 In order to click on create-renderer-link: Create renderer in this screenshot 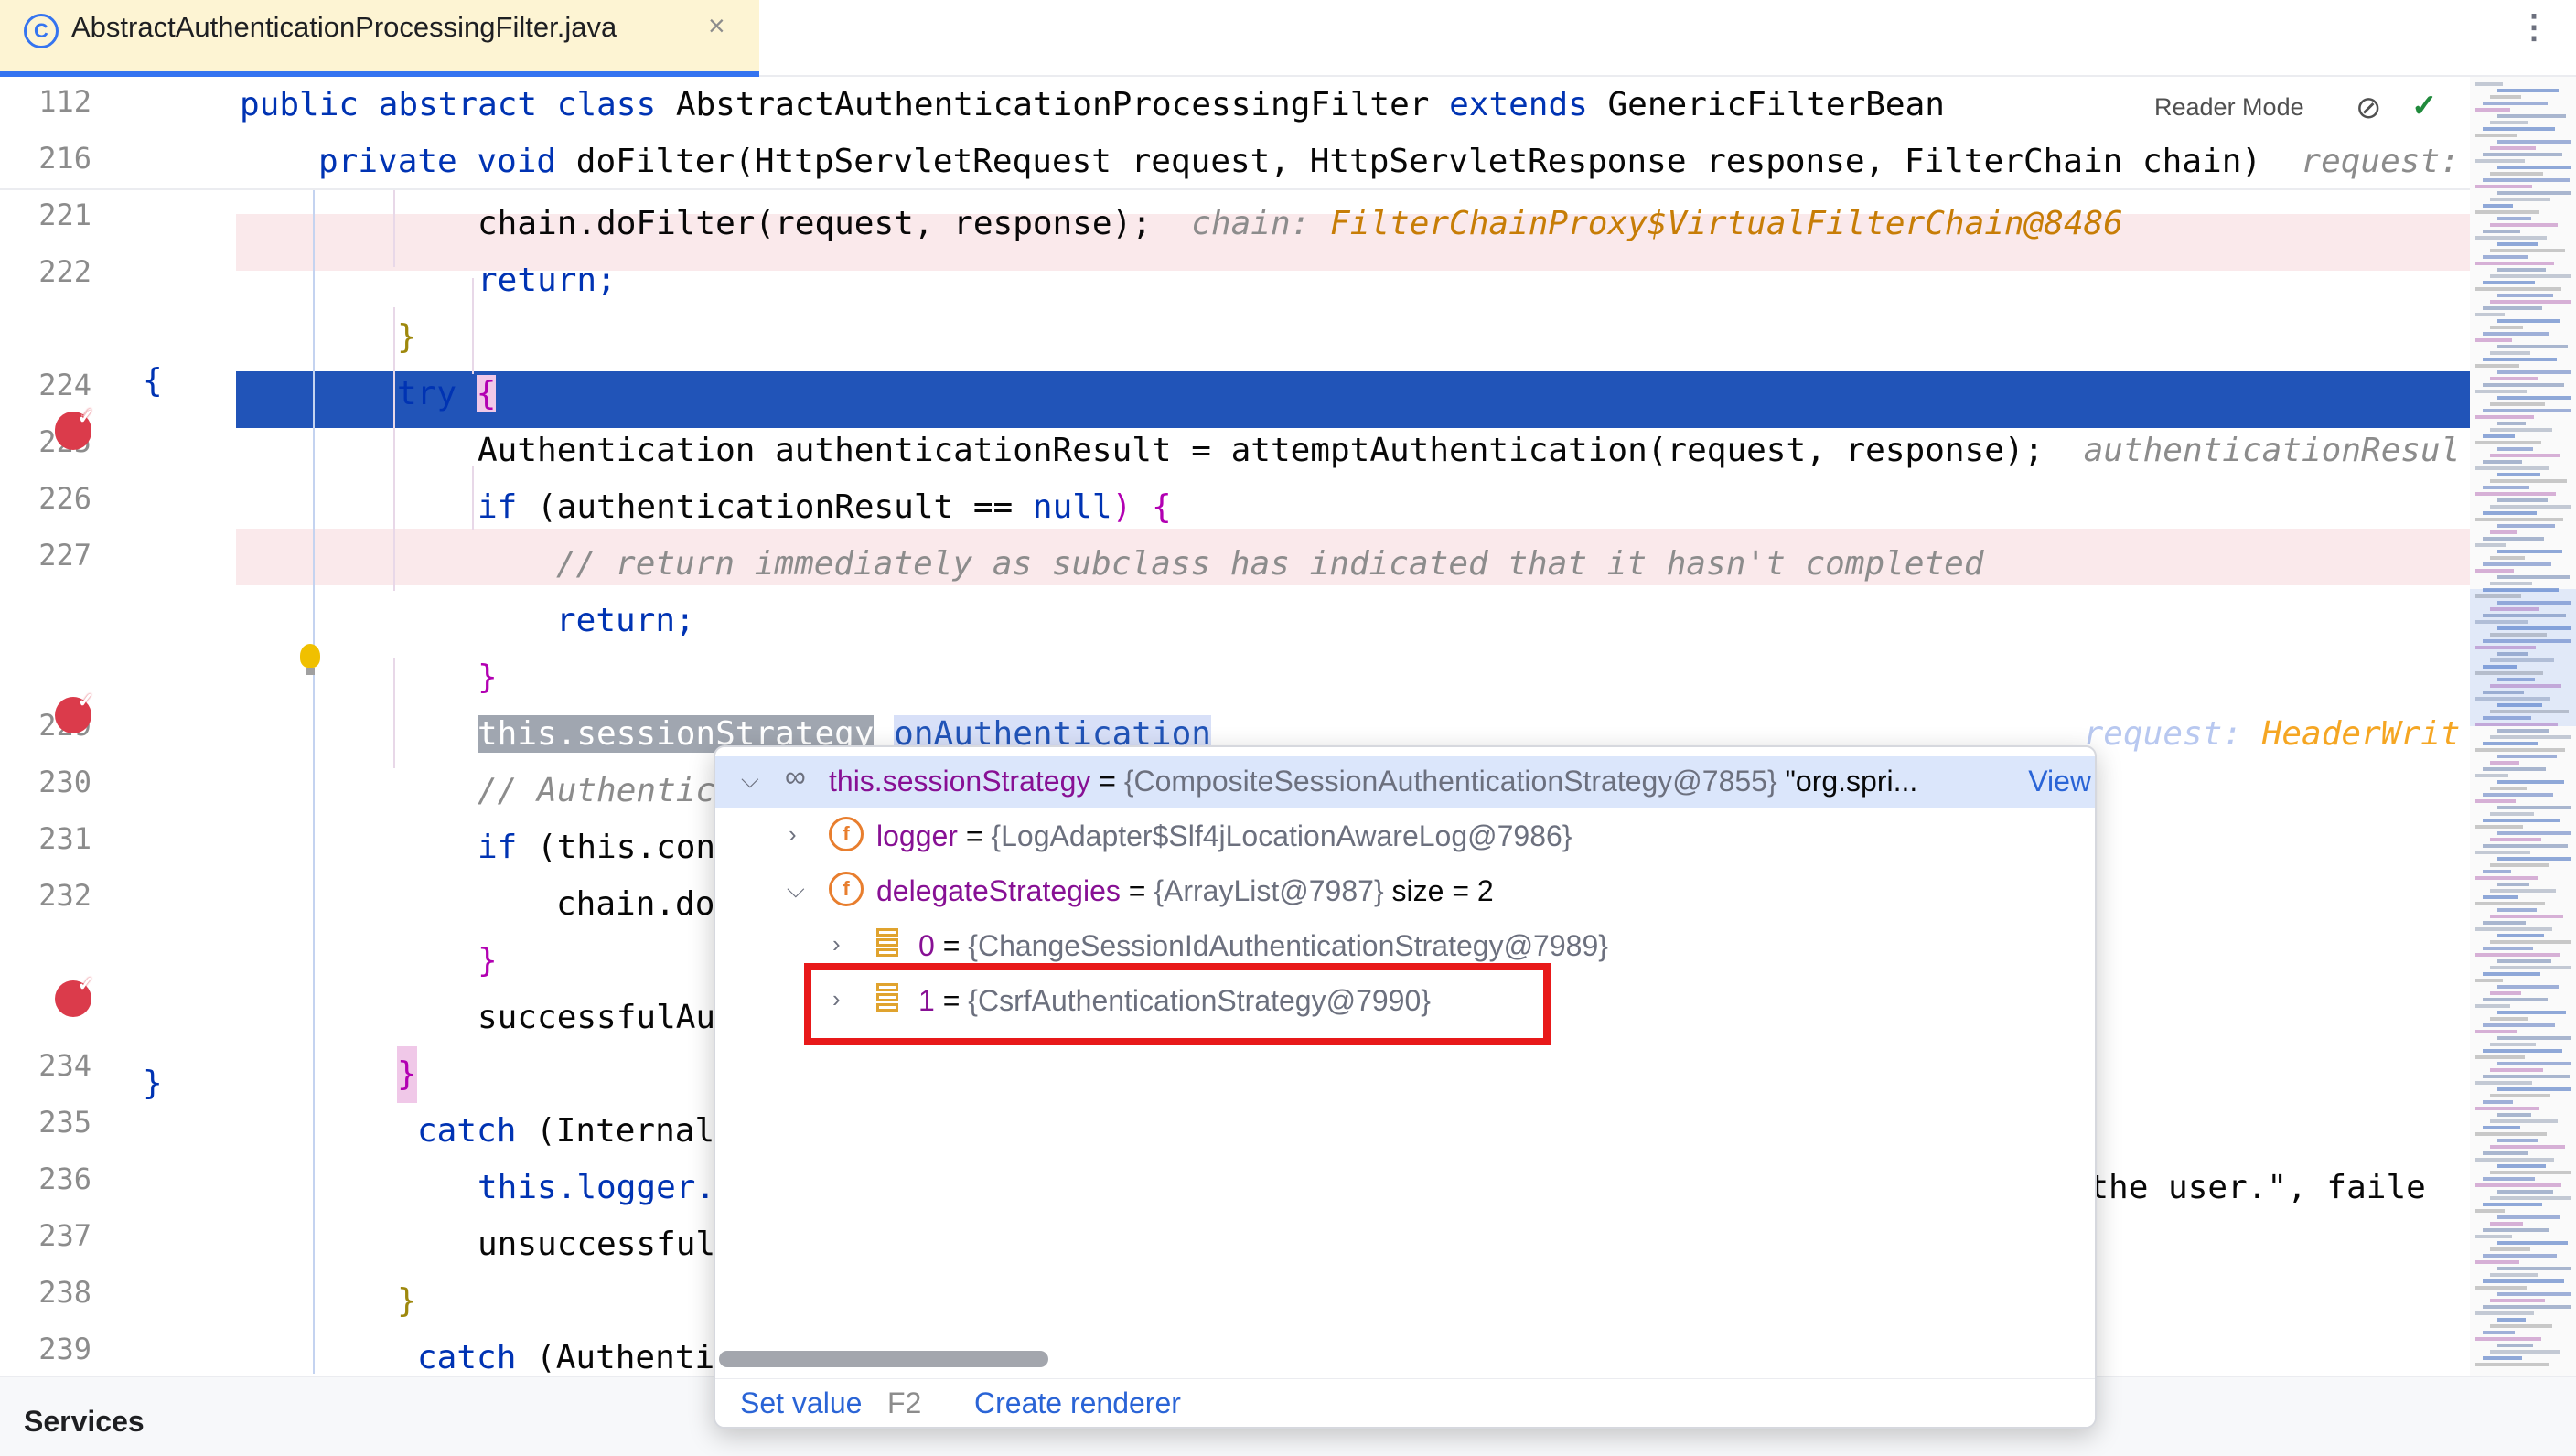, I will do `click(1077, 1403)`.